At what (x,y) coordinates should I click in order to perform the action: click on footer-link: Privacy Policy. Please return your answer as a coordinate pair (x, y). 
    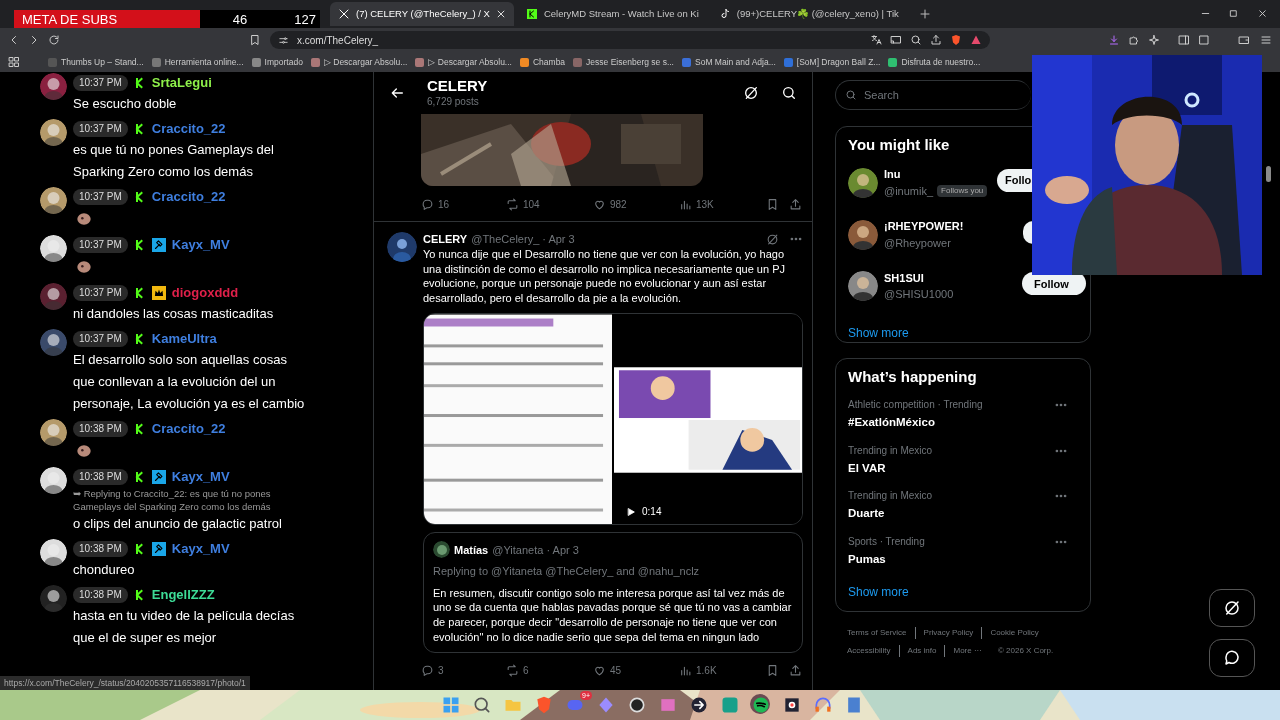
    Looking at the image, I should click on (953, 633).